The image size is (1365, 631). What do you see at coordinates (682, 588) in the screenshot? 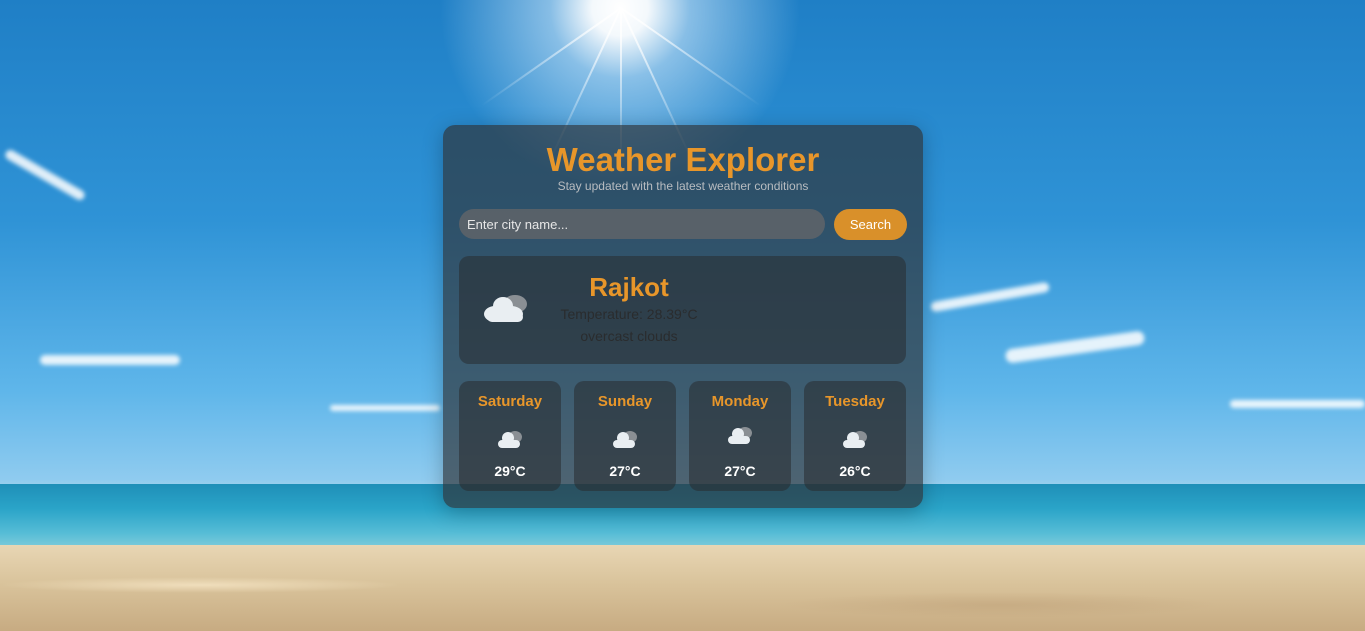
I see `sand-background` at bounding box center [682, 588].